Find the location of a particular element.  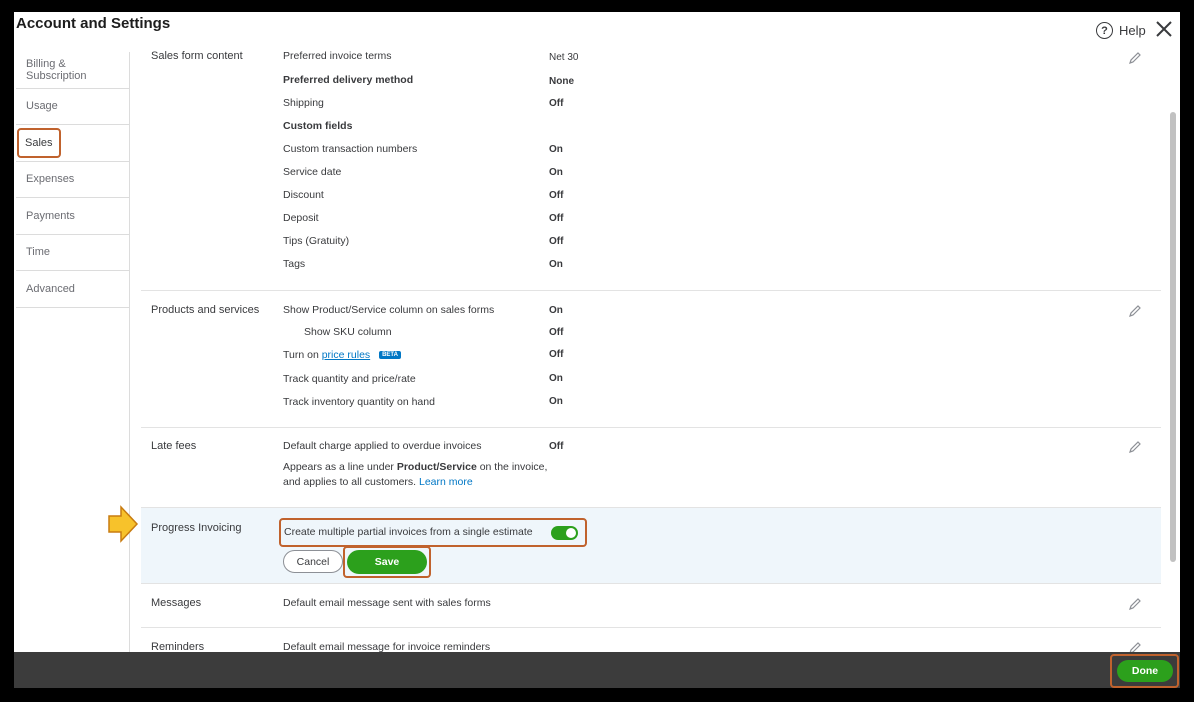

section-title: Messages is located at coordinates (176, 603).